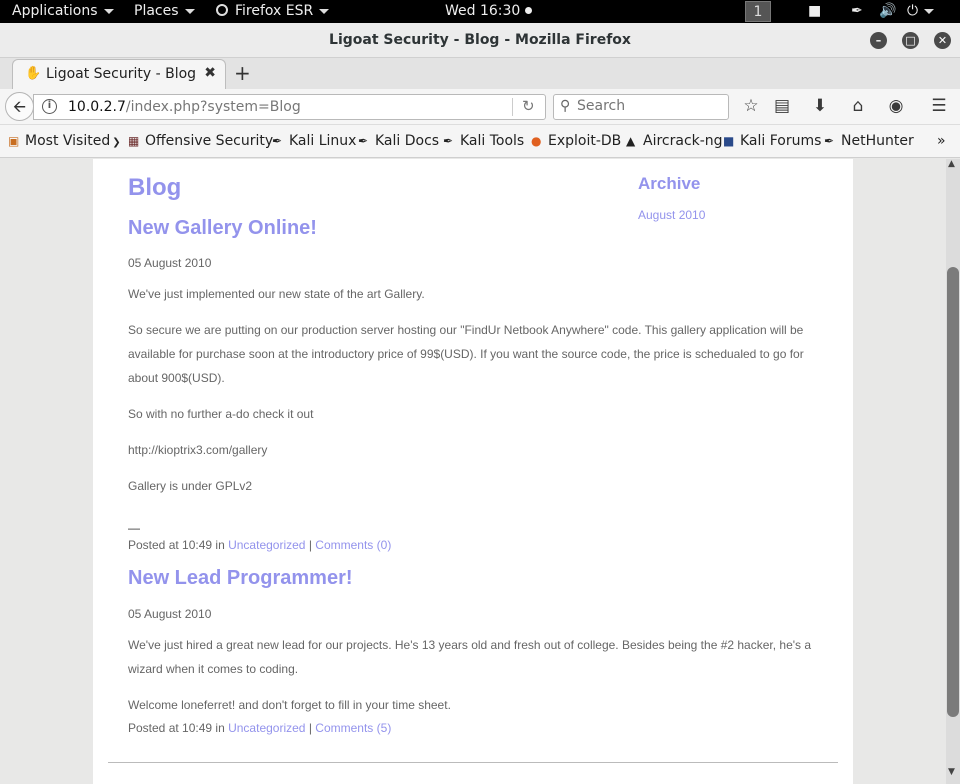  Describe the element at coordinates (198, 450) in the screenshot. I see `post-paragraph: http://kioptrix3.com/gallery` at that location.